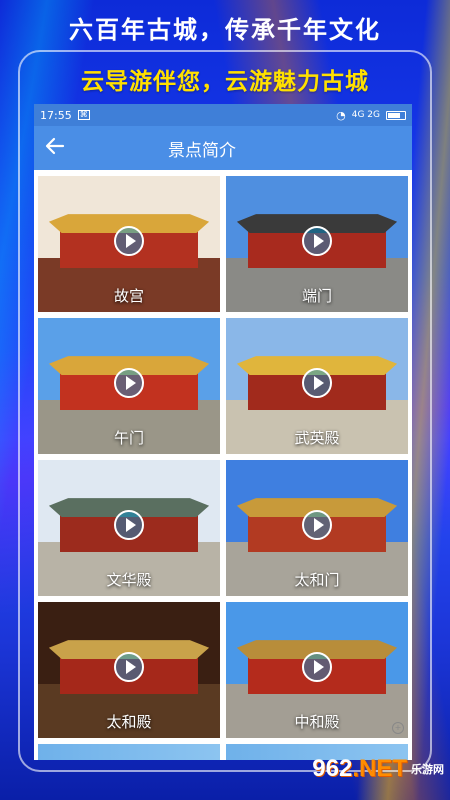  I want to click on spot-card: 文华殿, so click(129, 528).